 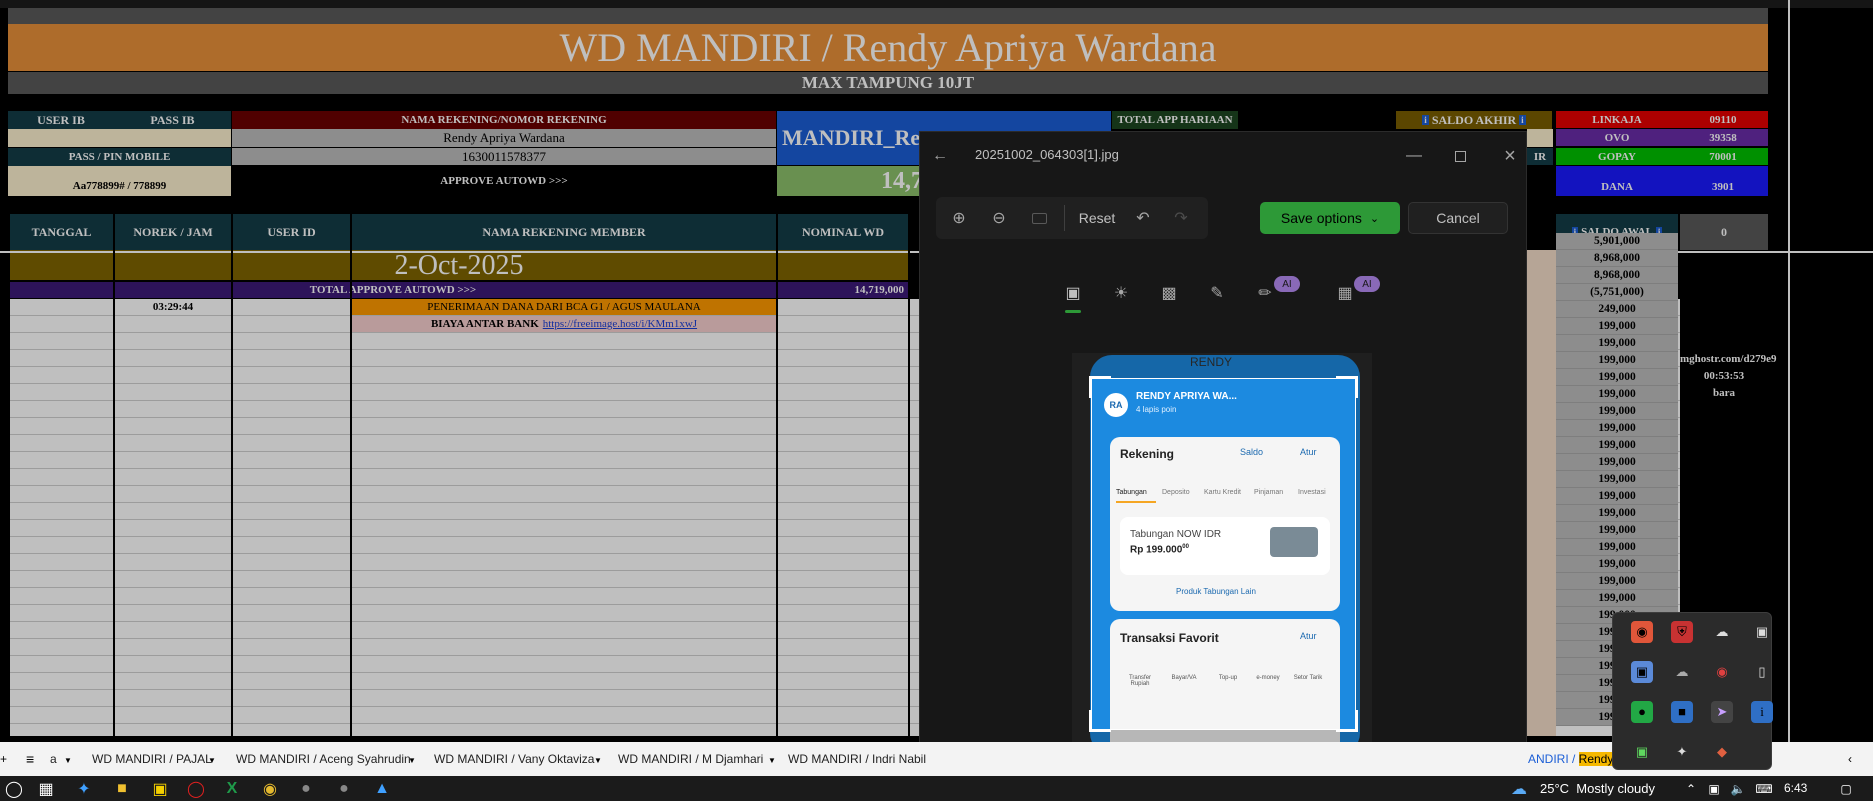 What do you see at coordinates (940, 156) in the screenshot?
I see `back-arrow-icon: ←` at bounding box center [940, 156].